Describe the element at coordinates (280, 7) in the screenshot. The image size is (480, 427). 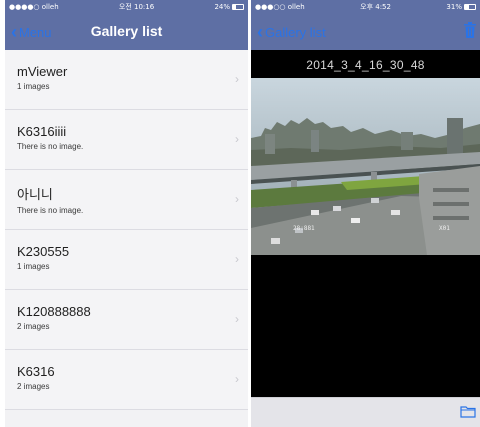
I see `carrier-label: ●●●○○ olleh` at that location.